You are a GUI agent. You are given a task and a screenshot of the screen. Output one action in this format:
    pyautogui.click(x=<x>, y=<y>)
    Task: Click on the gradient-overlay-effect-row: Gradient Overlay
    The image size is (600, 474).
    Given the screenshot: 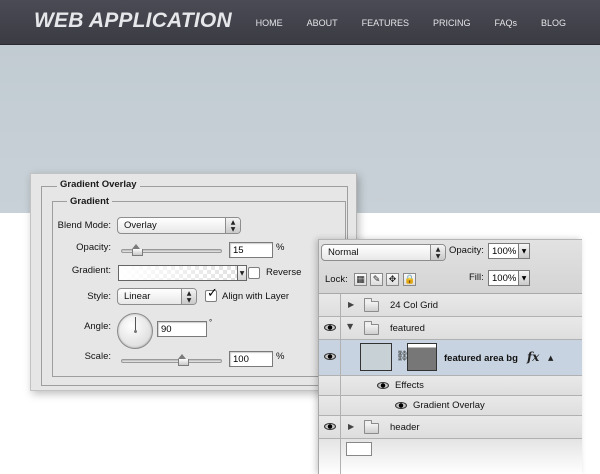 What is the action you would take?
    pyautogui.click(x=450, y=406)
    